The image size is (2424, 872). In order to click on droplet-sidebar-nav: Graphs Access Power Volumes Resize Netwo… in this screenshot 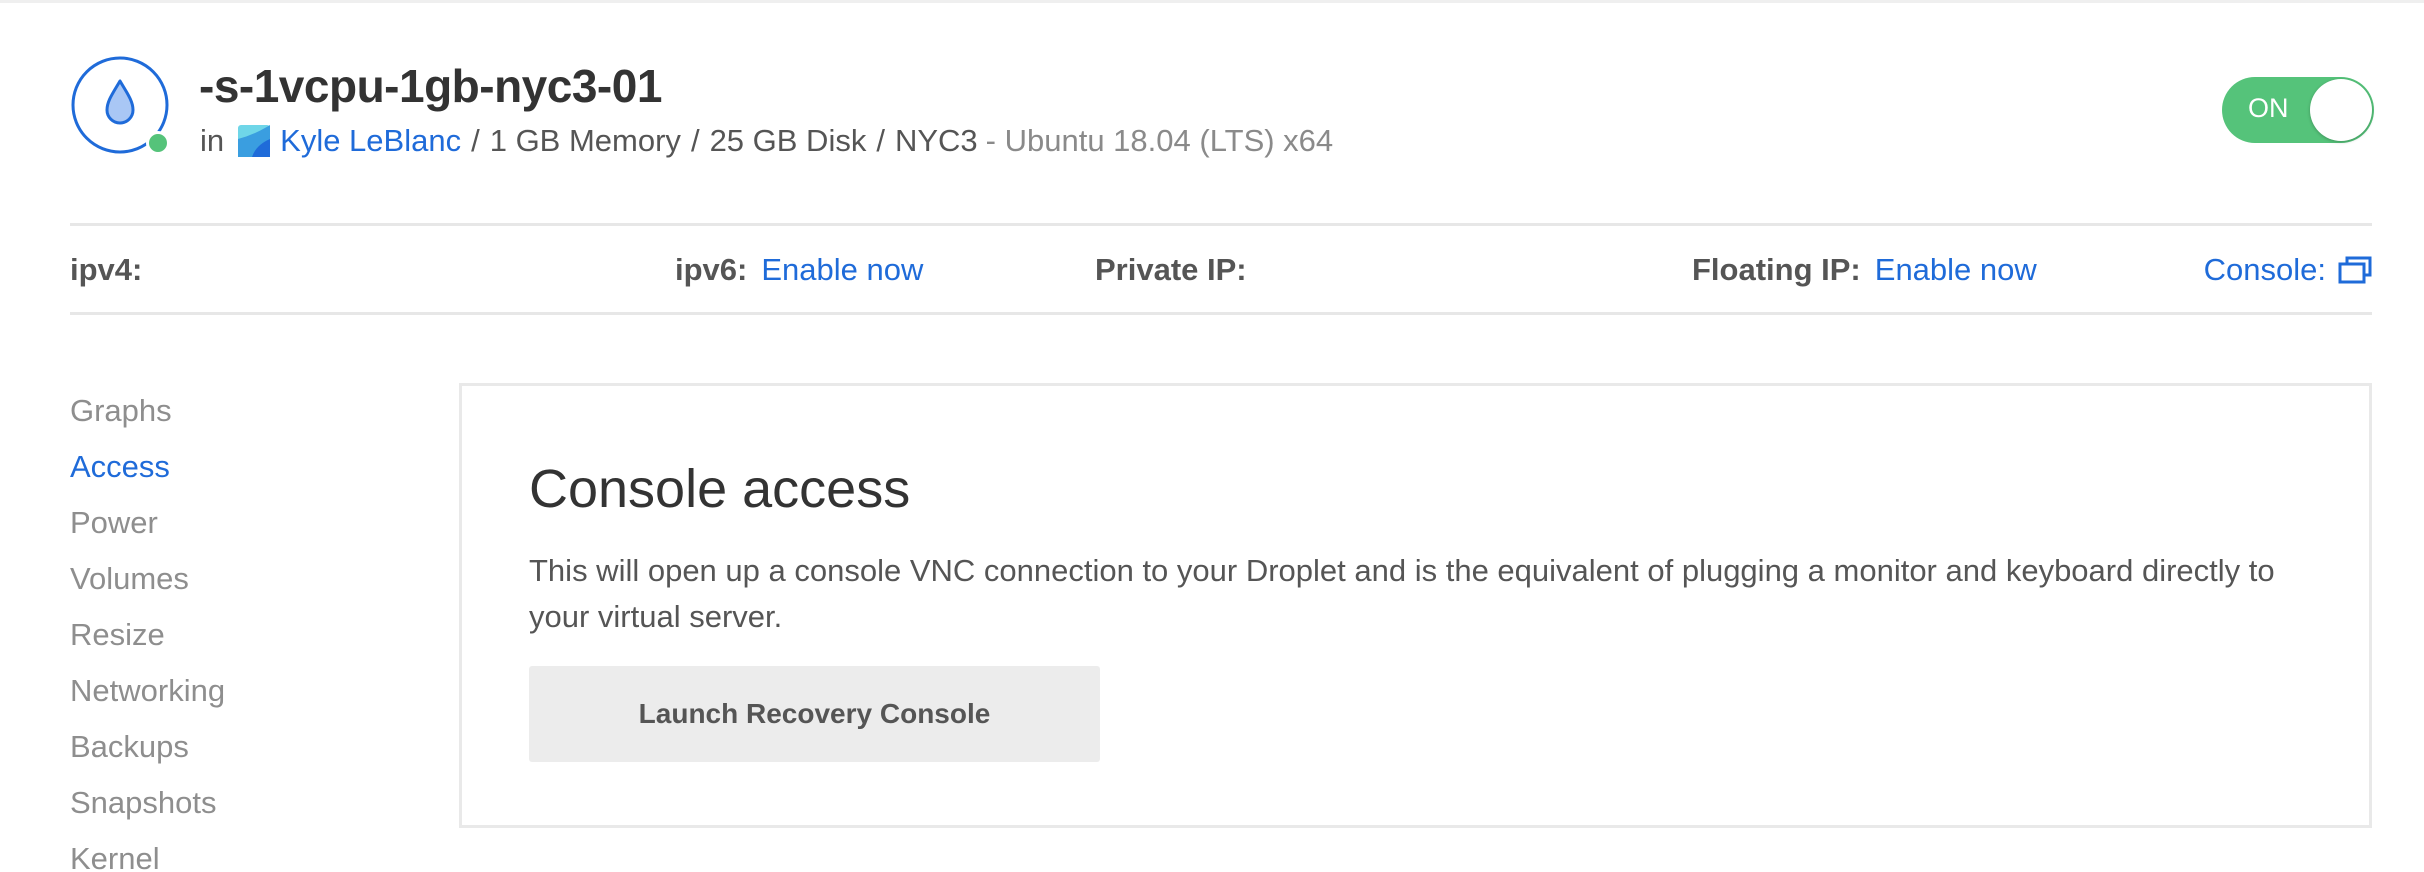, I will do `click(220, 627)`.